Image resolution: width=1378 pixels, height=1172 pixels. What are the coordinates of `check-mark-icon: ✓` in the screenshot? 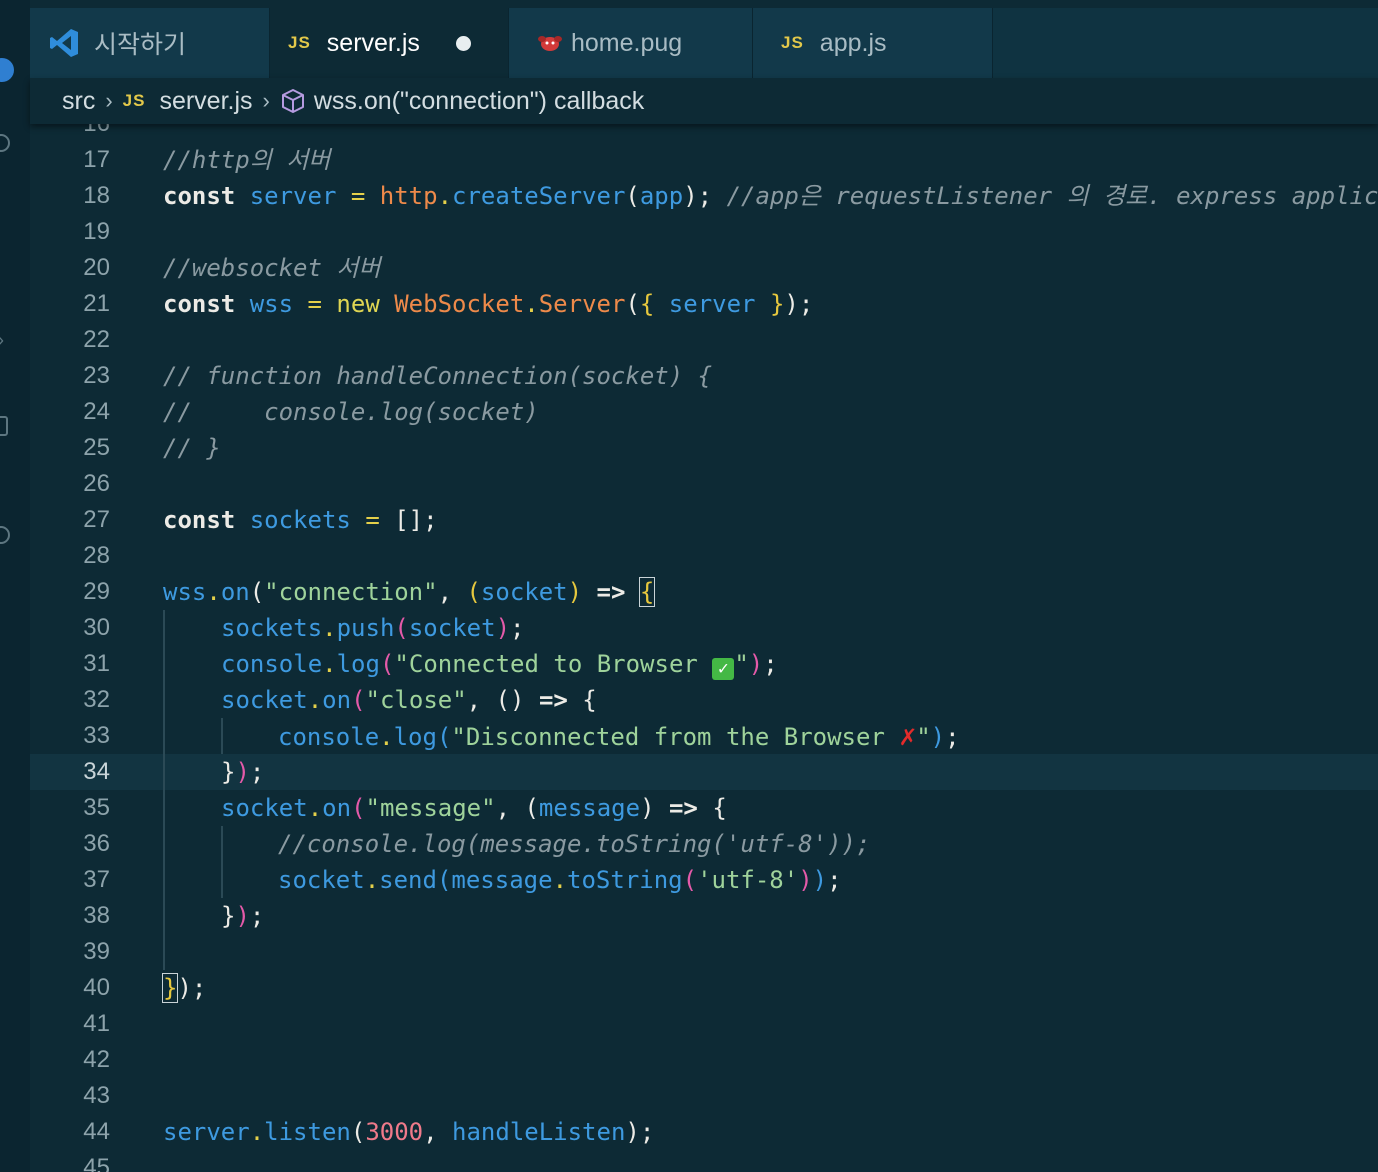 It's located at (723, 669).